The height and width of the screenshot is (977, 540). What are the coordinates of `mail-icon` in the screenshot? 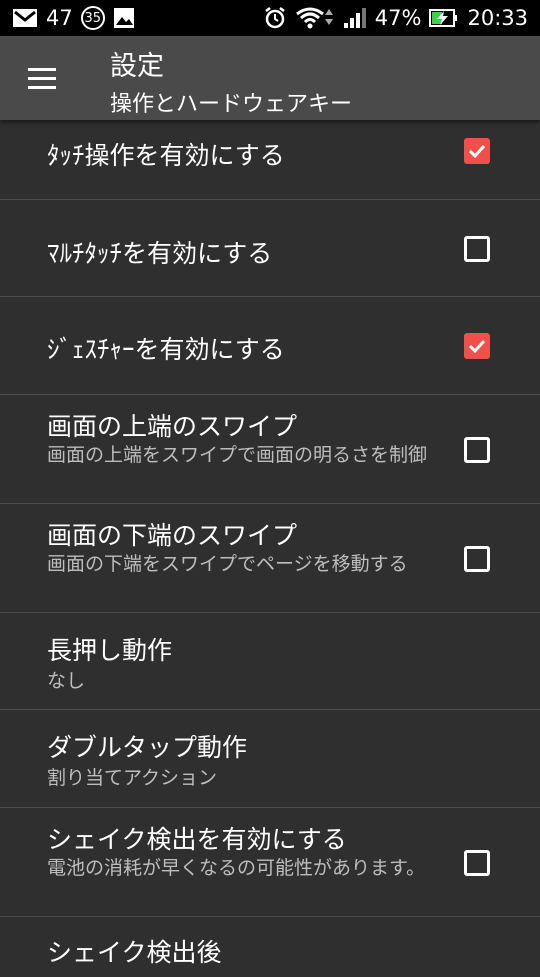 It's located at (25, 18).